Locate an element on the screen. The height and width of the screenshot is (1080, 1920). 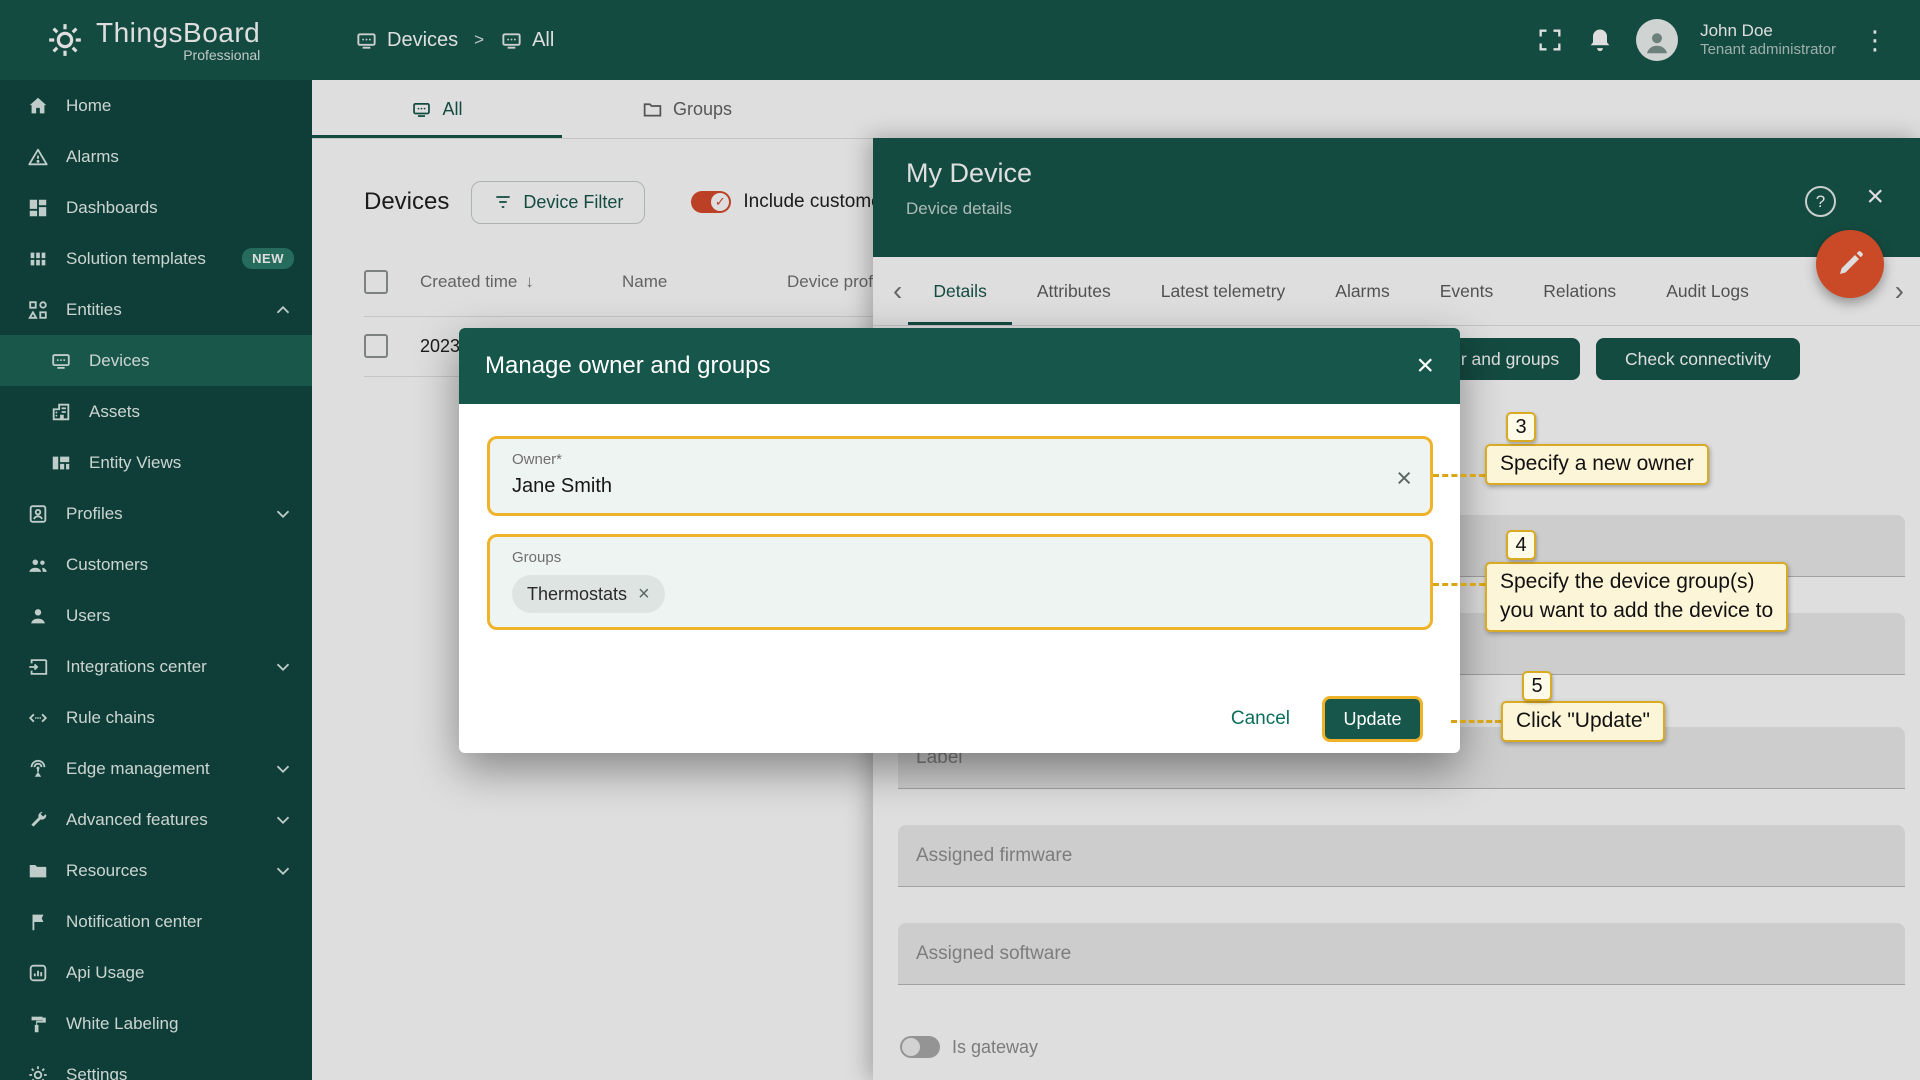
group-chip-label: Thermostats is located at coordinates (577, 593).